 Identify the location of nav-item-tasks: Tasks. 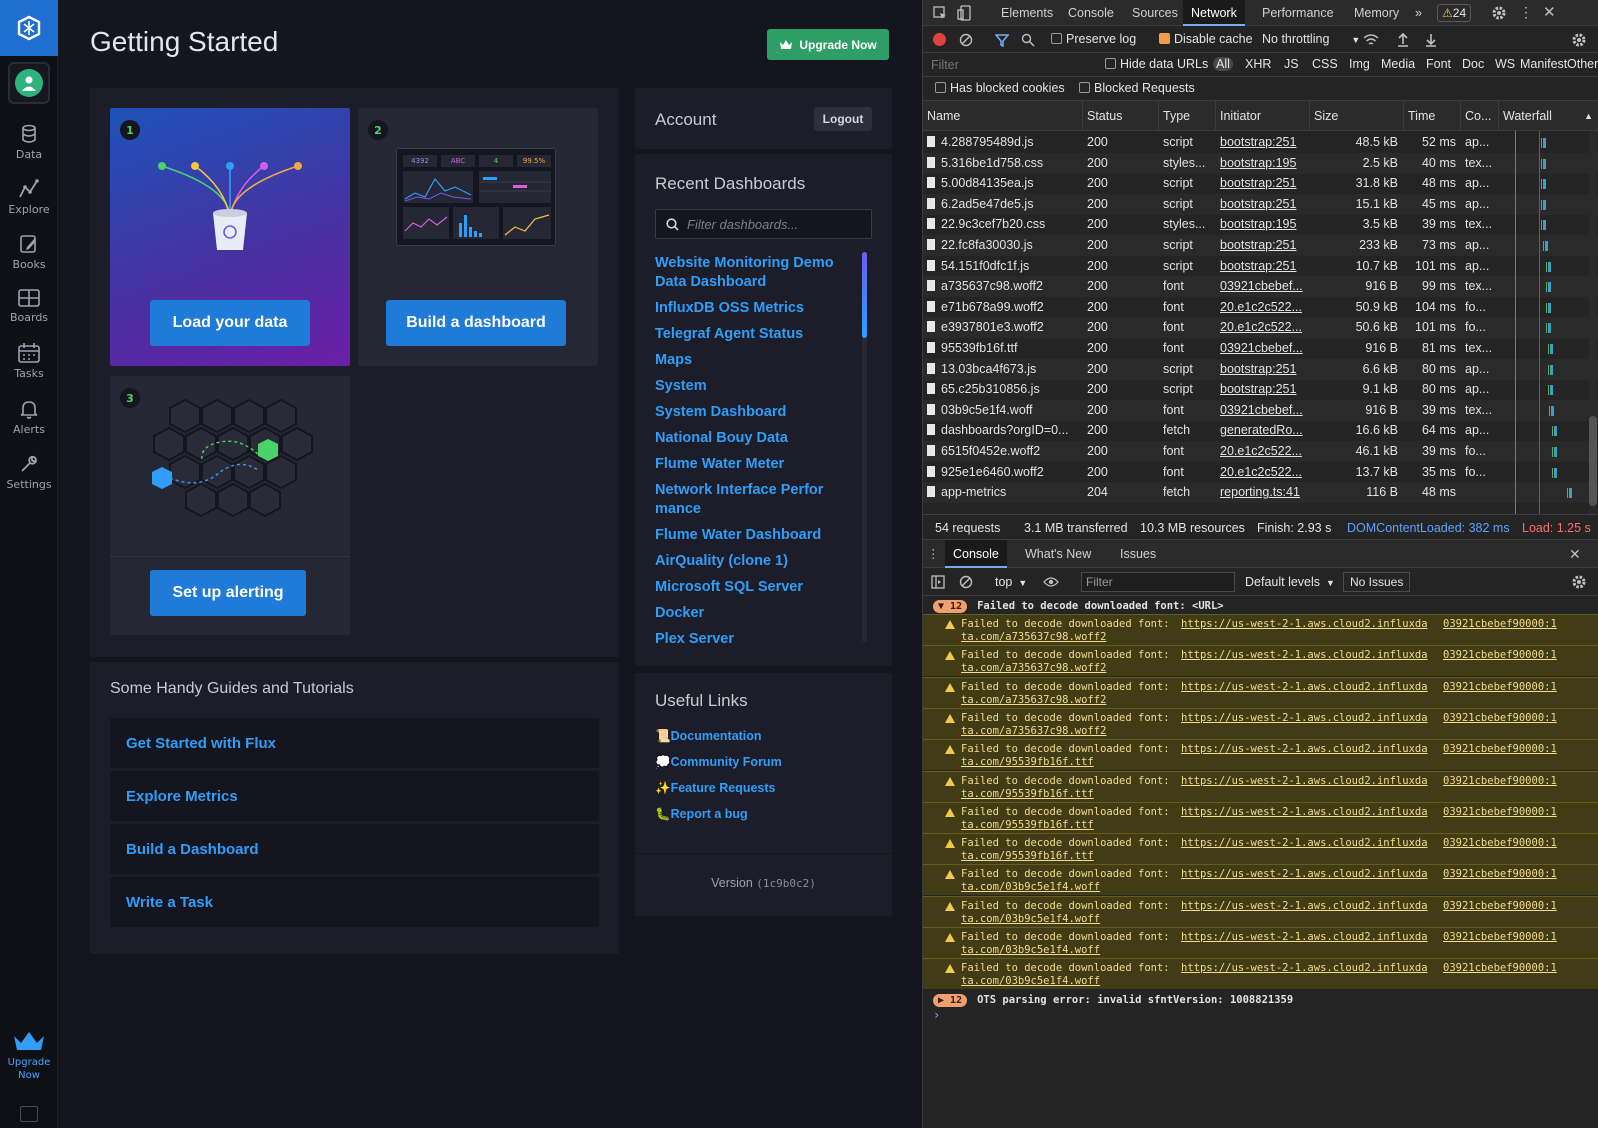
(29, 369).